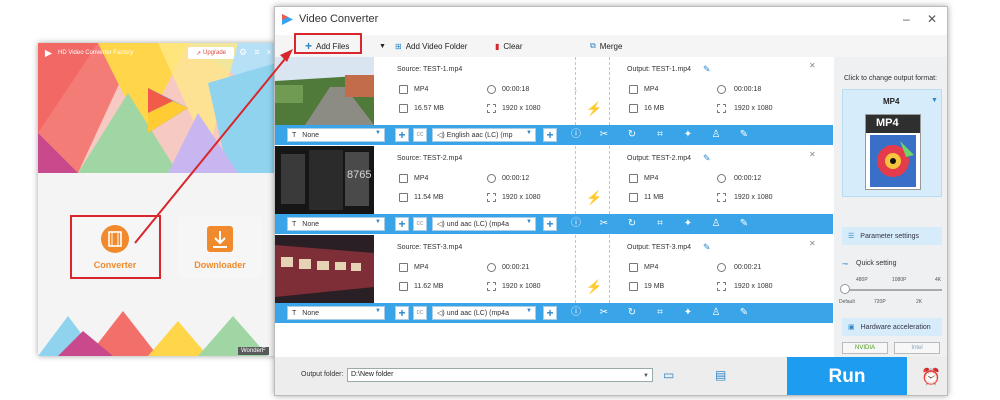  What do you see at coordinates (213, 146) in the screenshot?
I see `annotation-arrow` at bounding box center [213, 146].